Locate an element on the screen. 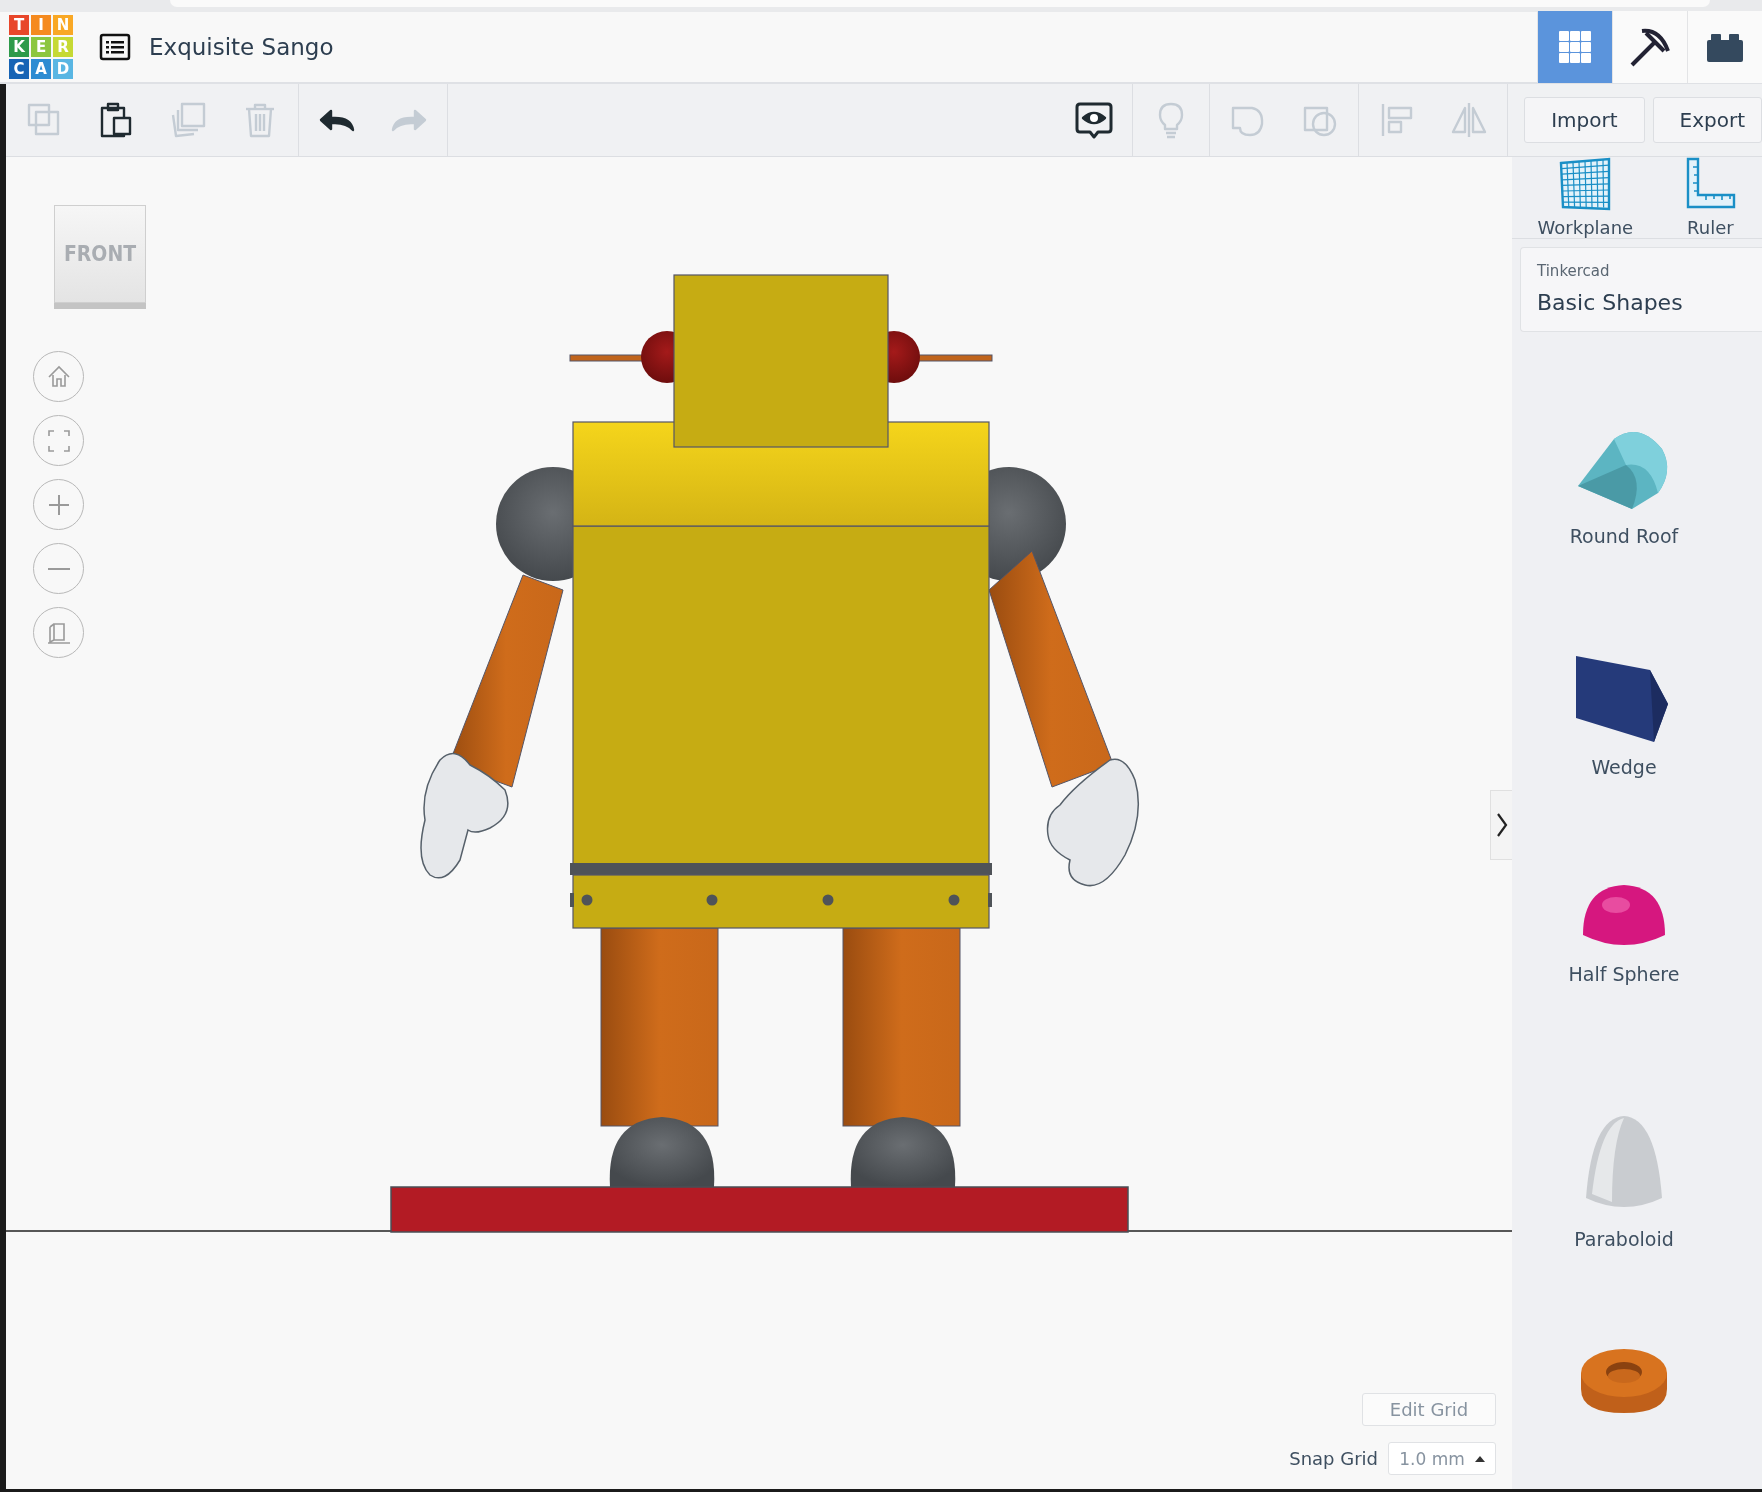 This screenshot has height=1492, width=1762. shape-label: Paraboloid is located at coordinates (1624, 1239).